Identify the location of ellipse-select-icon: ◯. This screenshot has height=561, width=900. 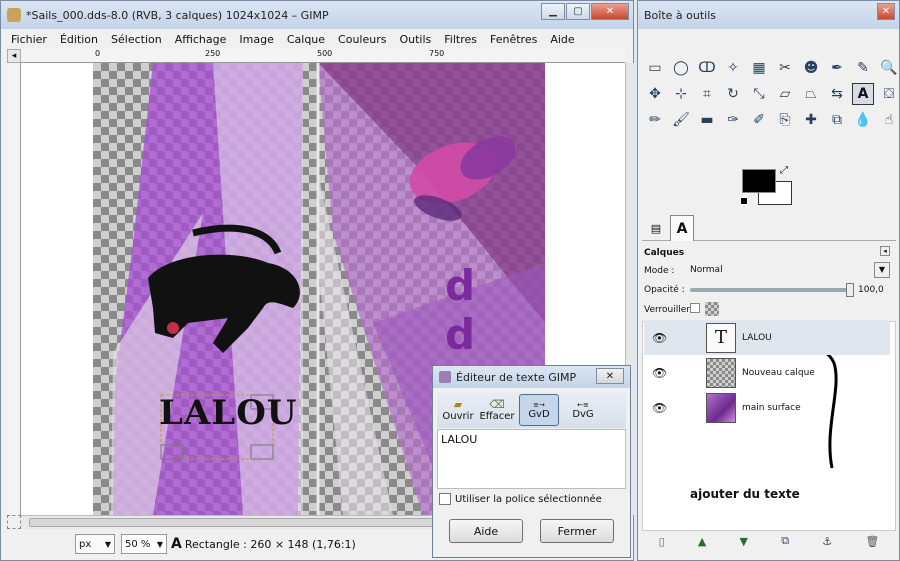
(681, 68).